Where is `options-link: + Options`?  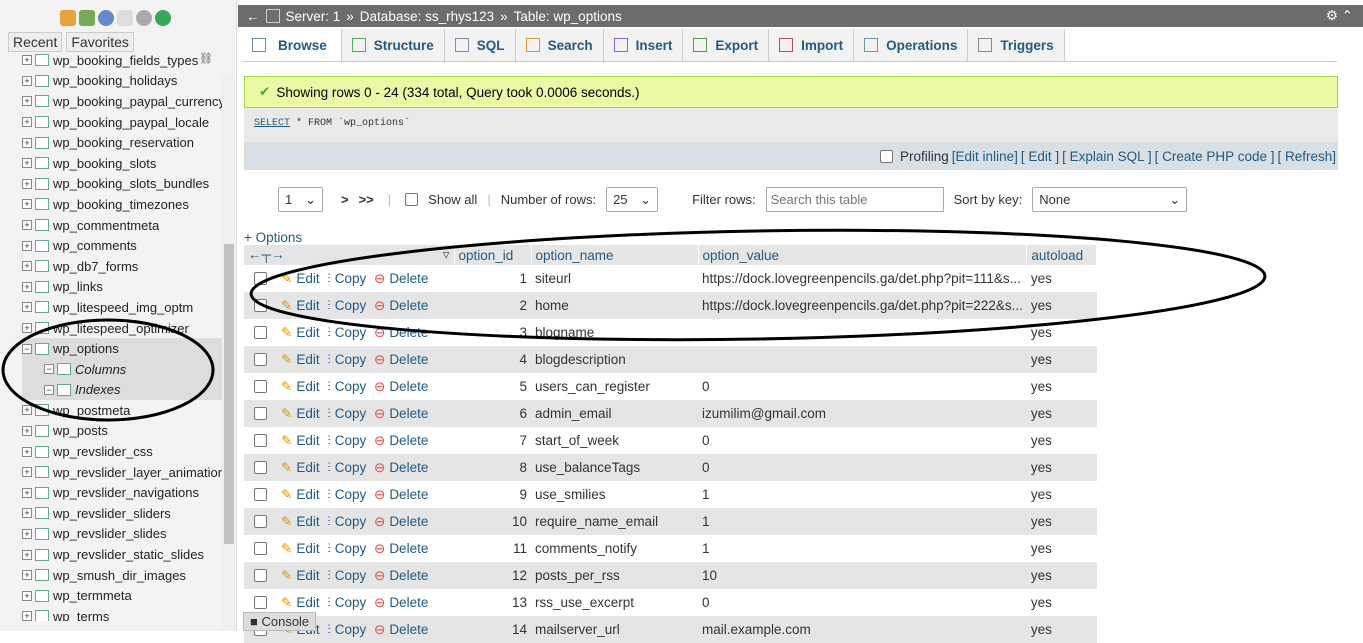 options-link: + Options is located at coordinates (273, 237).